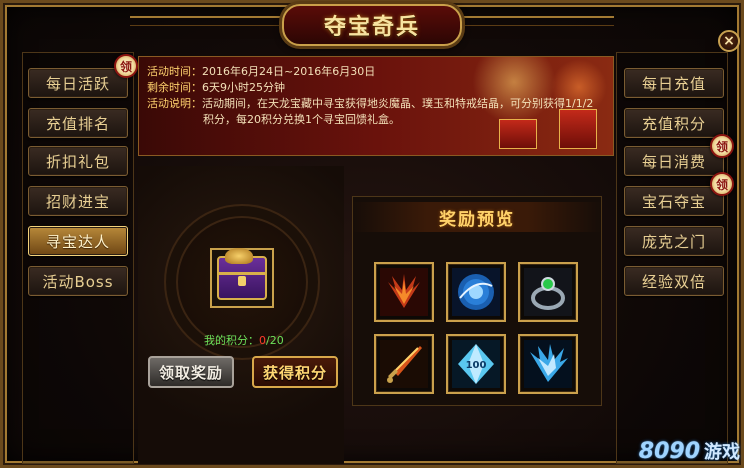 The height and width of the screenshot is (468, 744). I want to click on menu-item-punk-gate: 庞克之门, so click(674, 241).